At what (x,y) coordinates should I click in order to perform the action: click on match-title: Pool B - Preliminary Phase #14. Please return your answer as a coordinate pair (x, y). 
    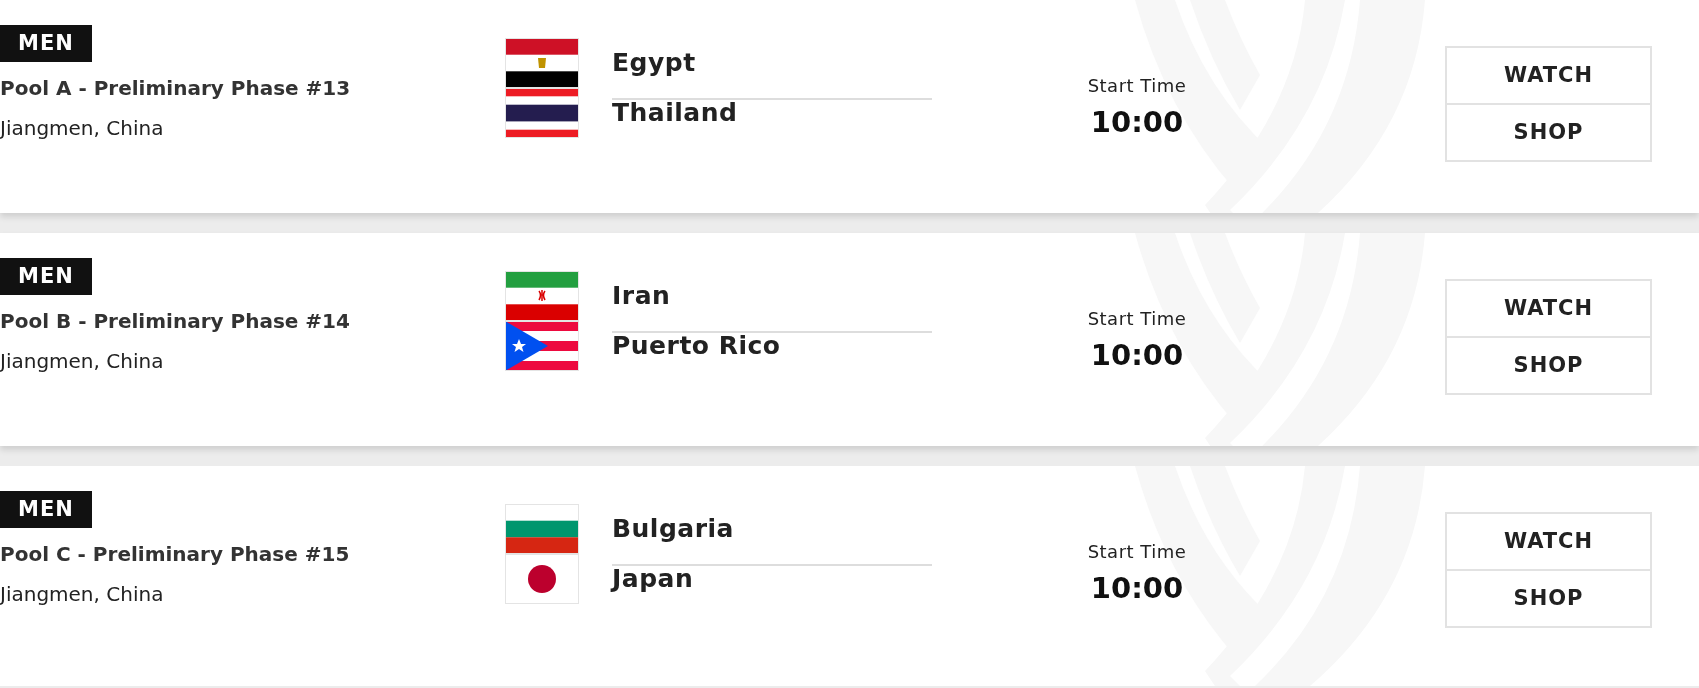
    Looking at the image, I should click on (175, 321).